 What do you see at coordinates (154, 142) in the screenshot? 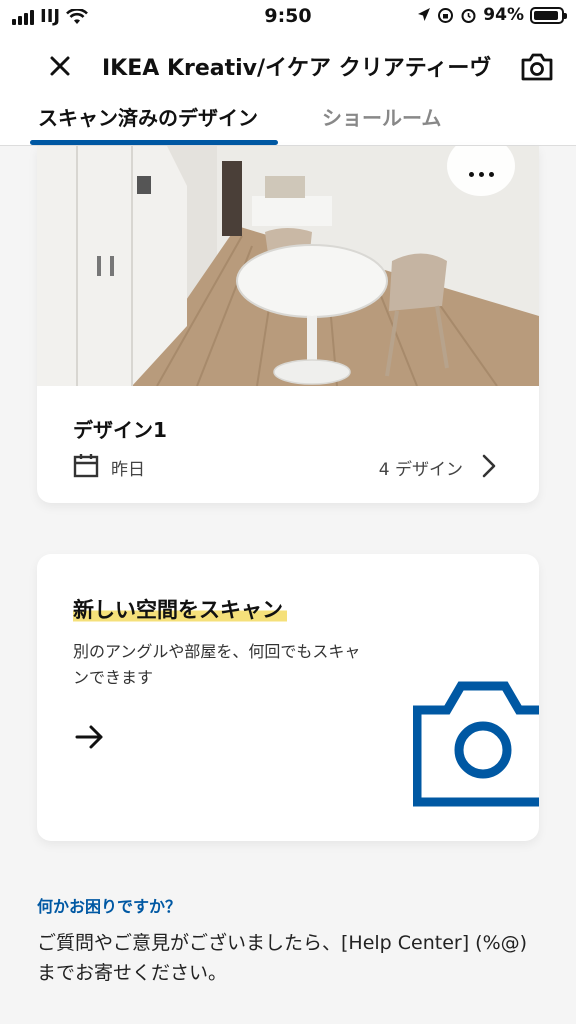
I see `active-tab-indicator` at bounding box center [154, 142].